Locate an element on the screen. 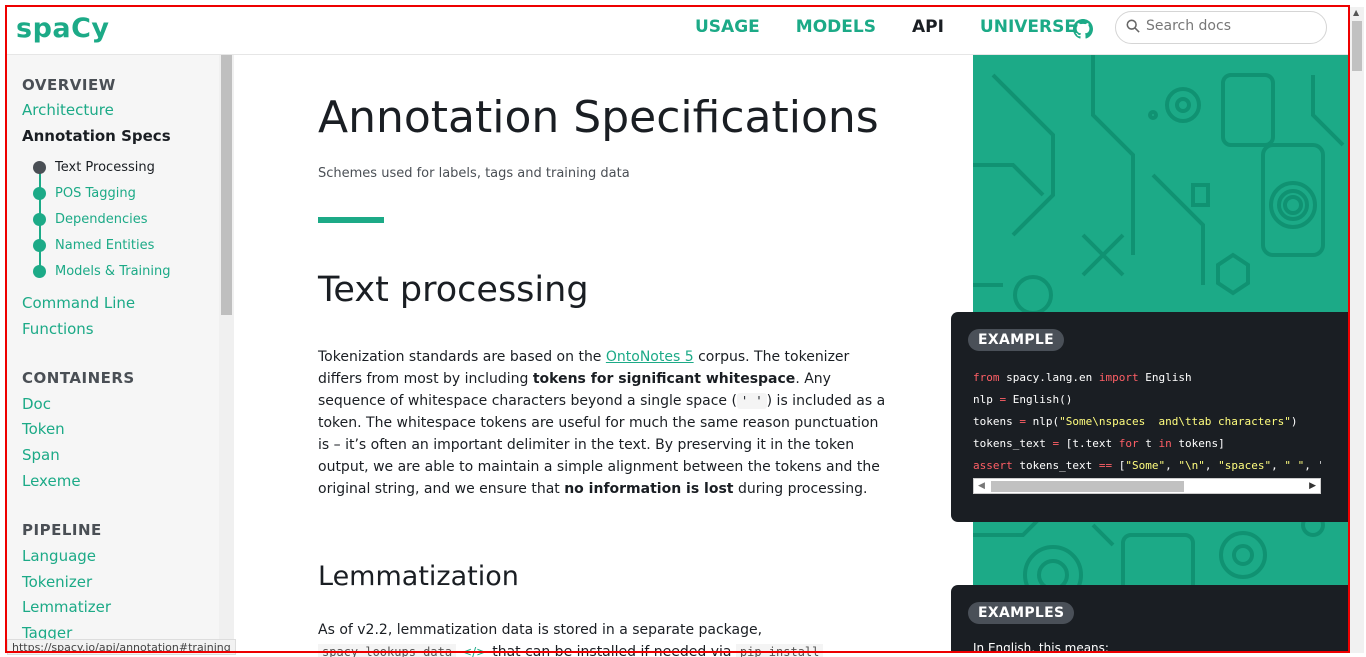  sidebar-item-functions: Functions is located at coordinates (58, 329).